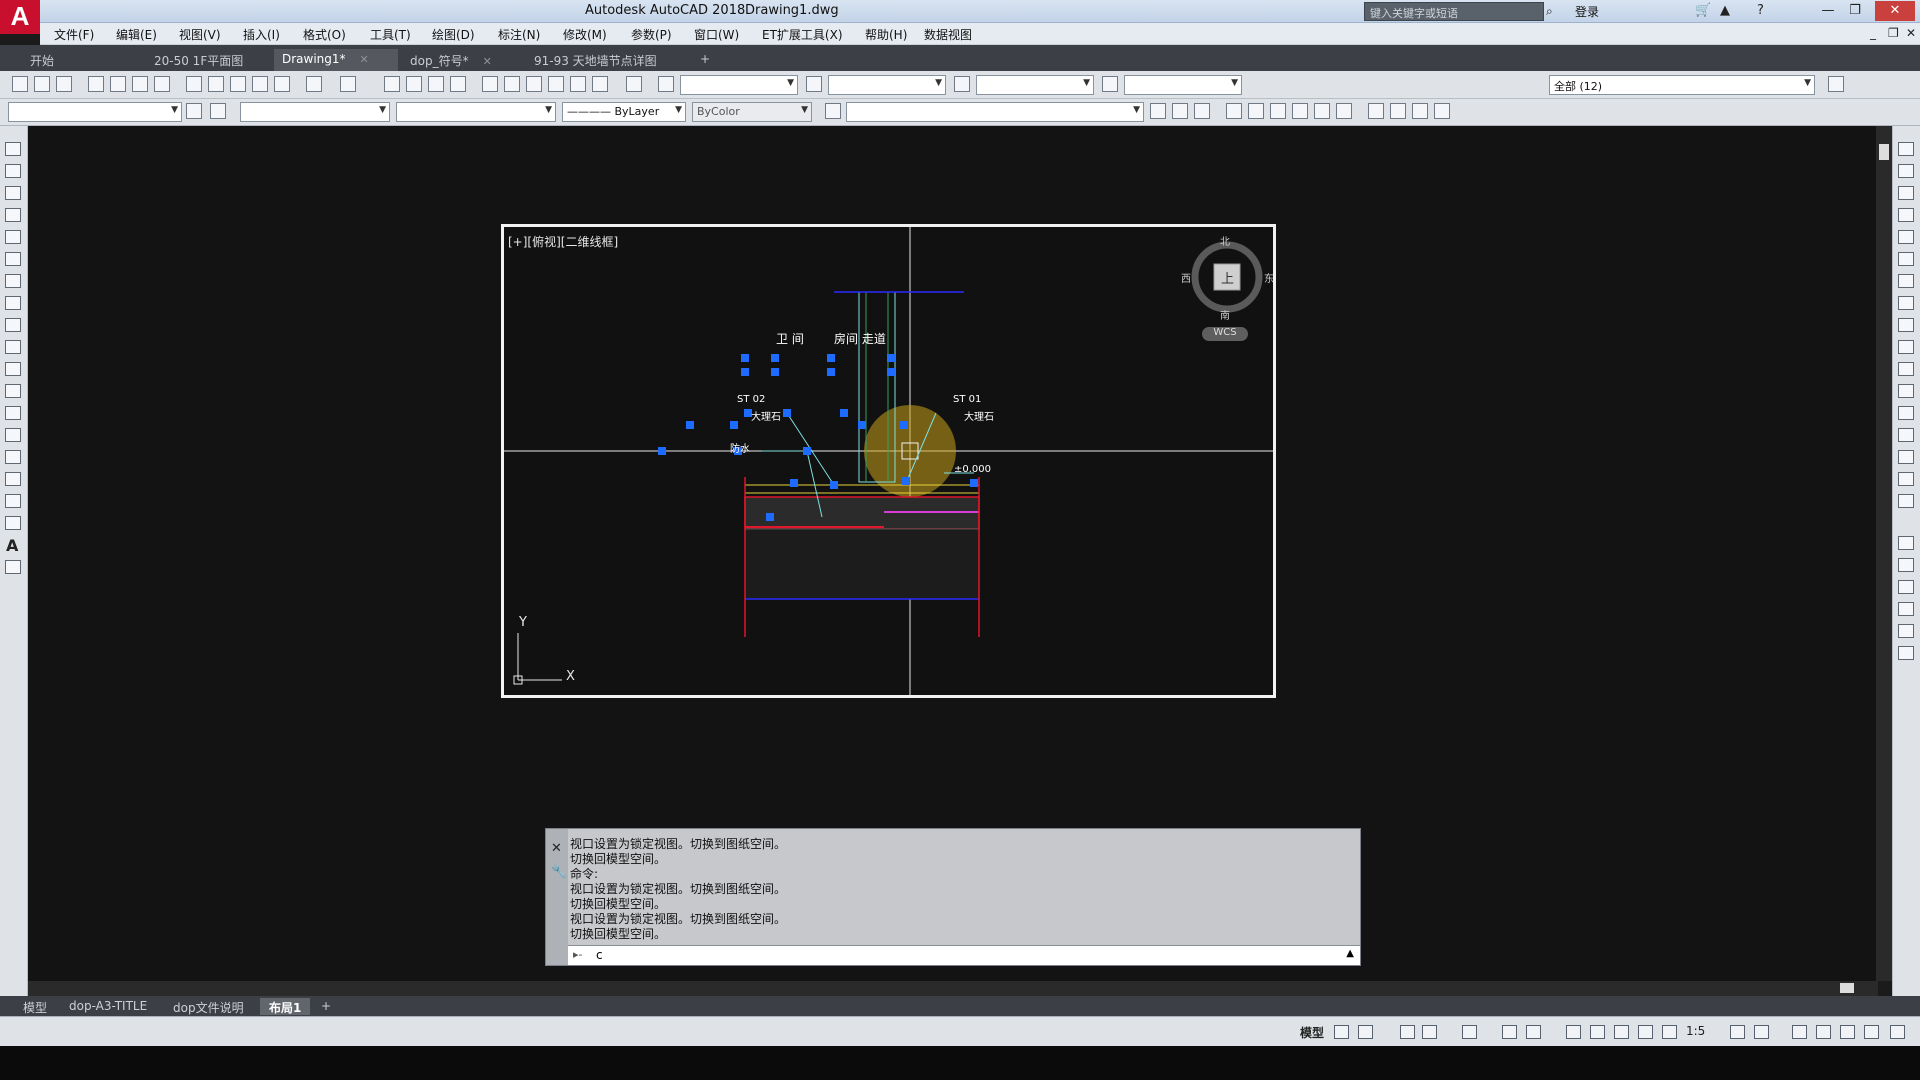 Image resolution: width=1920 pixels, height=1080 pixels. I want to click on binoculars-icon: ⌕, so click(1549, 11).